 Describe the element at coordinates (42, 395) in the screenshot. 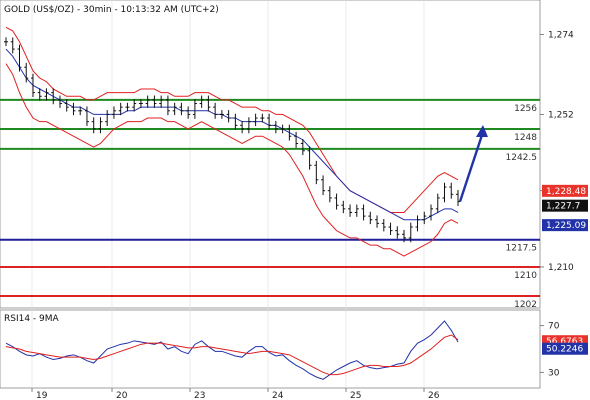

I see `x-tick-label: 19` at that location.